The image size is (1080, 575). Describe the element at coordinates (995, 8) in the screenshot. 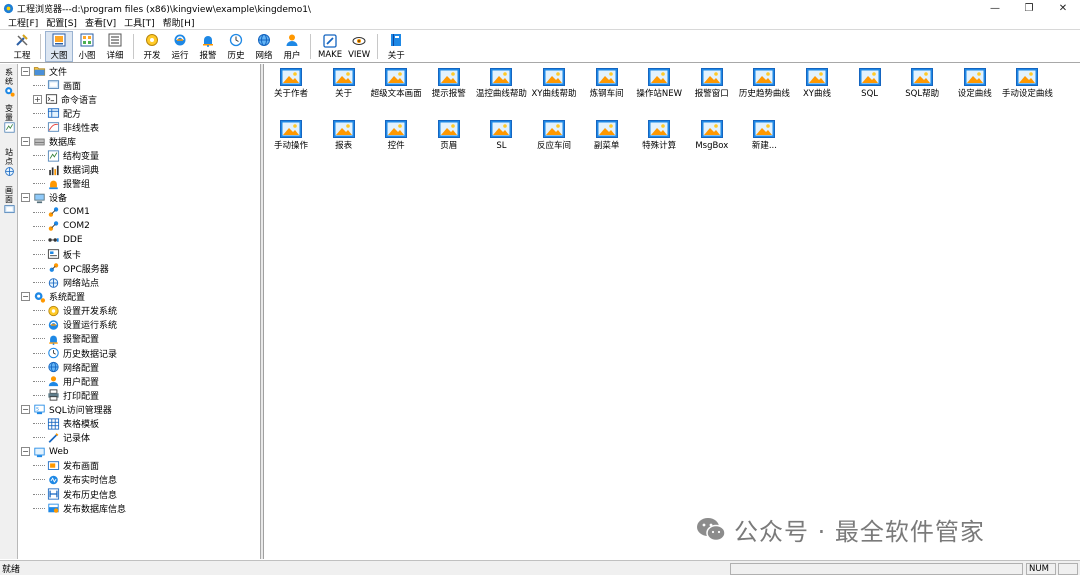

I see `minimize-button: —` at that location.